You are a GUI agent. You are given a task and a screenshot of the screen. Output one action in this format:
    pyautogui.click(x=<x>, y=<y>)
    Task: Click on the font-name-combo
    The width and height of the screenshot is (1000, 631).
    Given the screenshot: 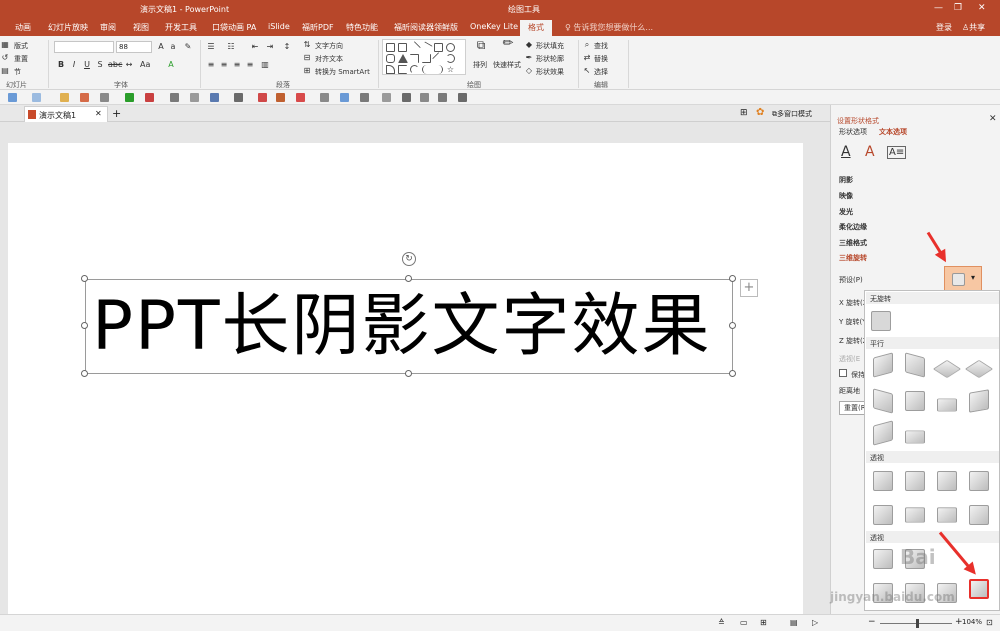 What is the action you would take?
    pyautogui.click(x=84, y=47)
    